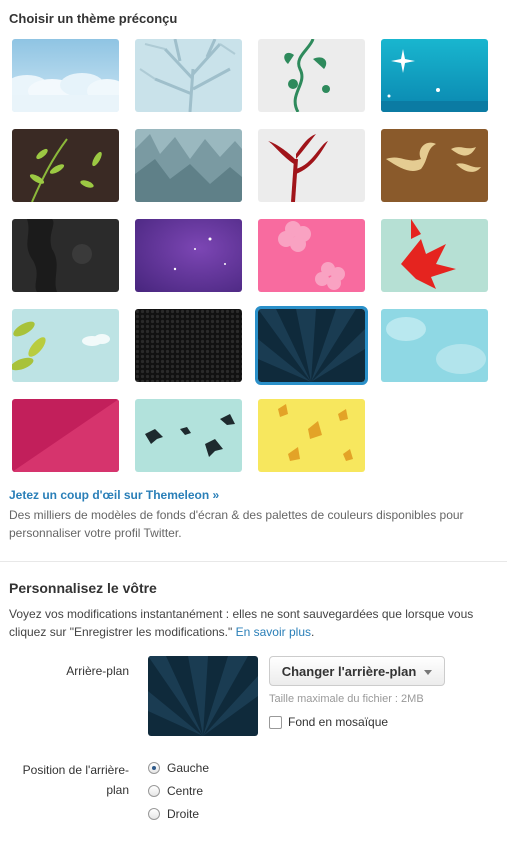 Image resolution: width=507 pixels, height=843 pixels. Describe the element at coordinates (253, 561) in the screenshot. I see `section-divider` at that location.